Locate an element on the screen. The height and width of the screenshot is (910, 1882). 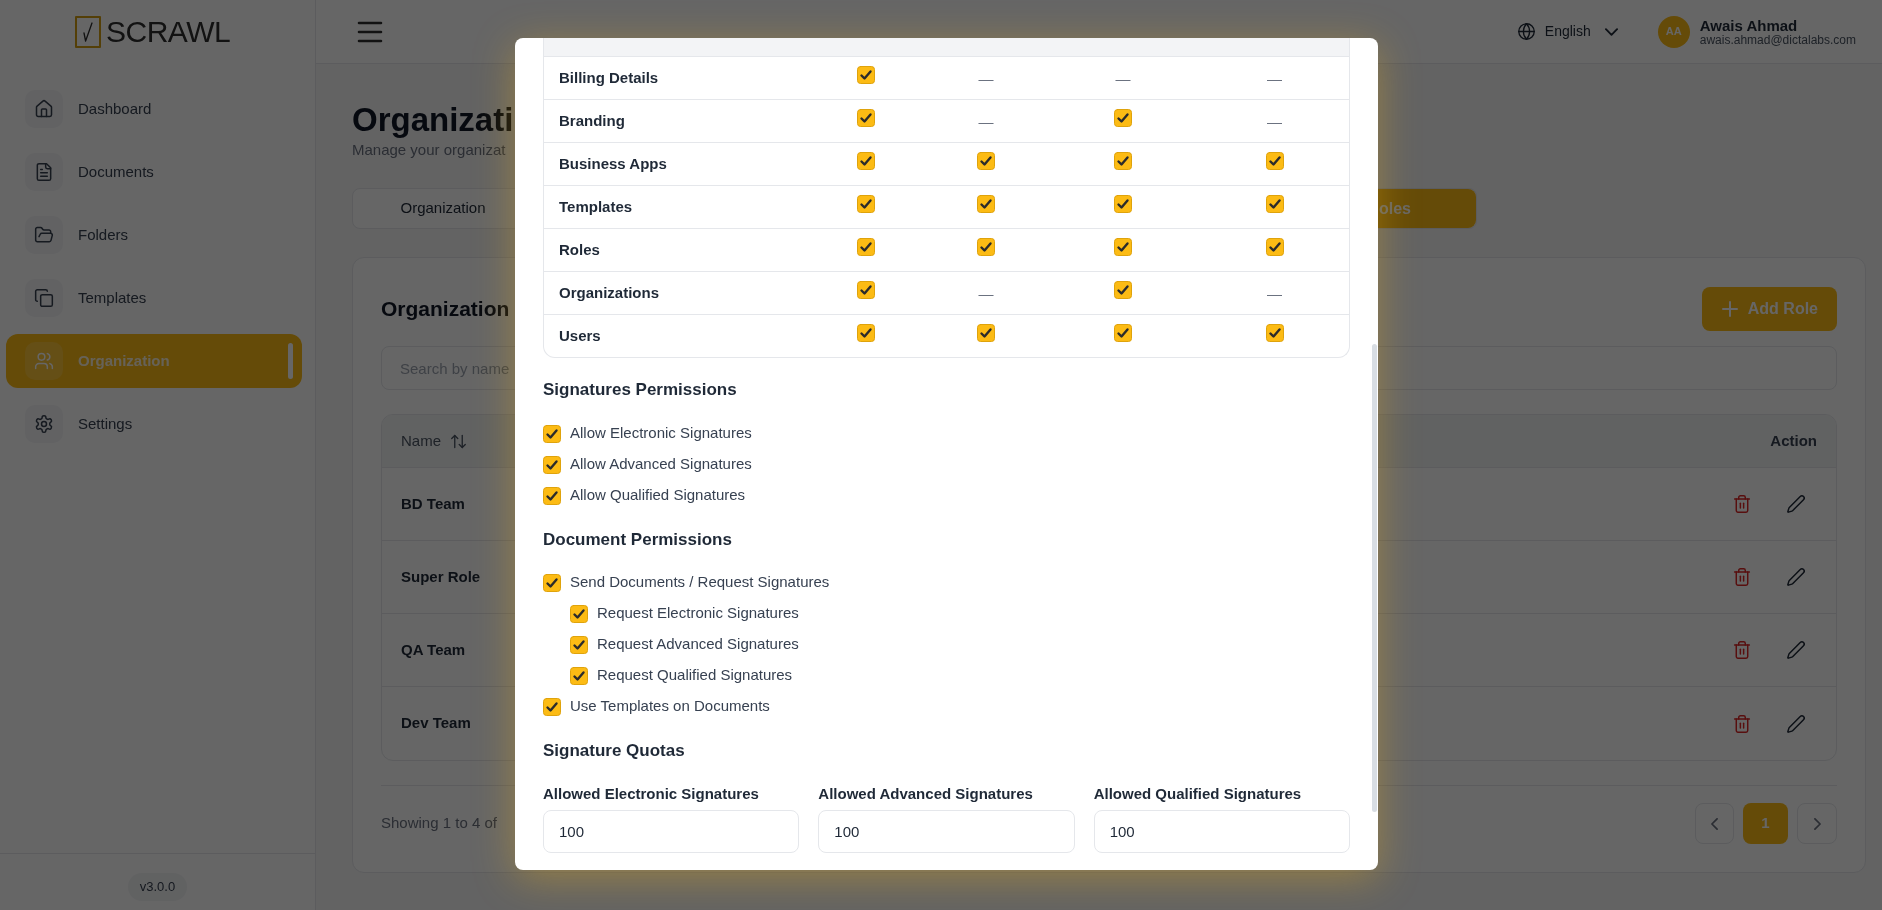
field-label: Allowed Advanced Signatures is located at coordinates (925, 794).